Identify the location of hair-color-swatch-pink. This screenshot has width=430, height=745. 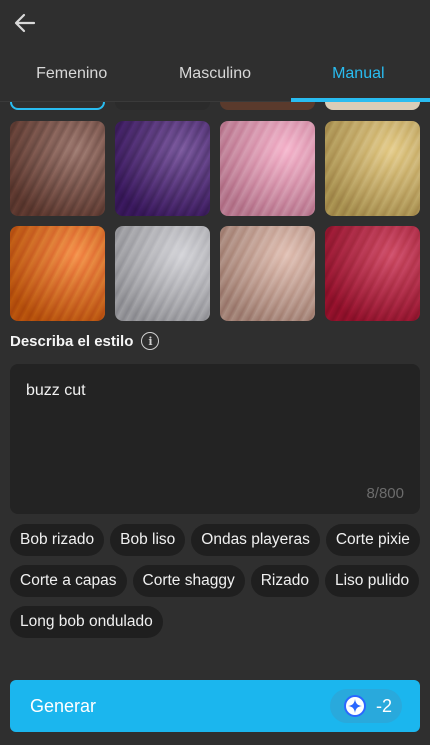
(267, 168).